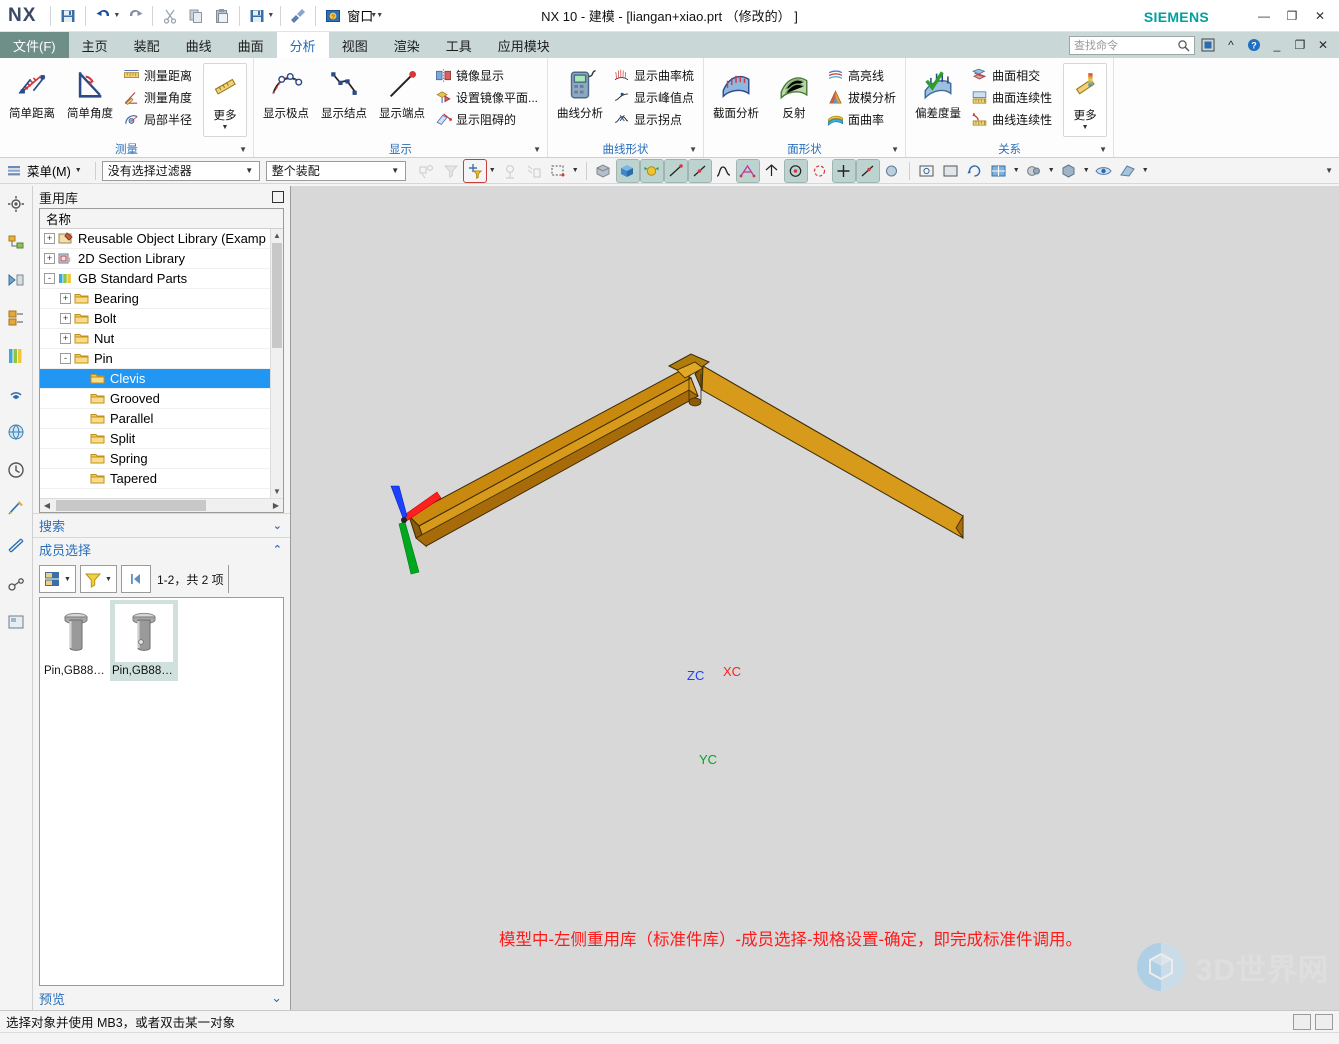 The width and height of the screenshot is (1339, 1044). What do you see at coordinates (286, 91) in the screenshot?
I see `show-poles-button: 显示极点` at bounding box center [286, 91].